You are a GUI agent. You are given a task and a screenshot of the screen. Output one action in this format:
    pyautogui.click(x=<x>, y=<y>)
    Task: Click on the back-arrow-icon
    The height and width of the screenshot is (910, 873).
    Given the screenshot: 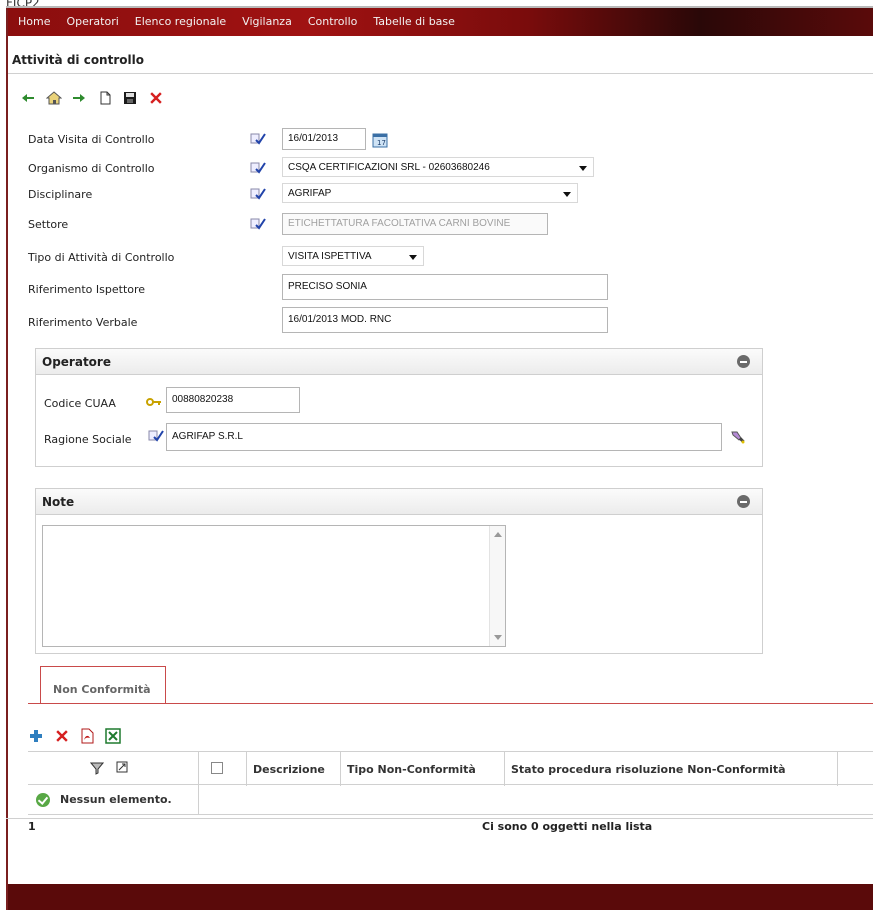 What is the action you would take?
    pyautogui.click(x=28, y=98)
    